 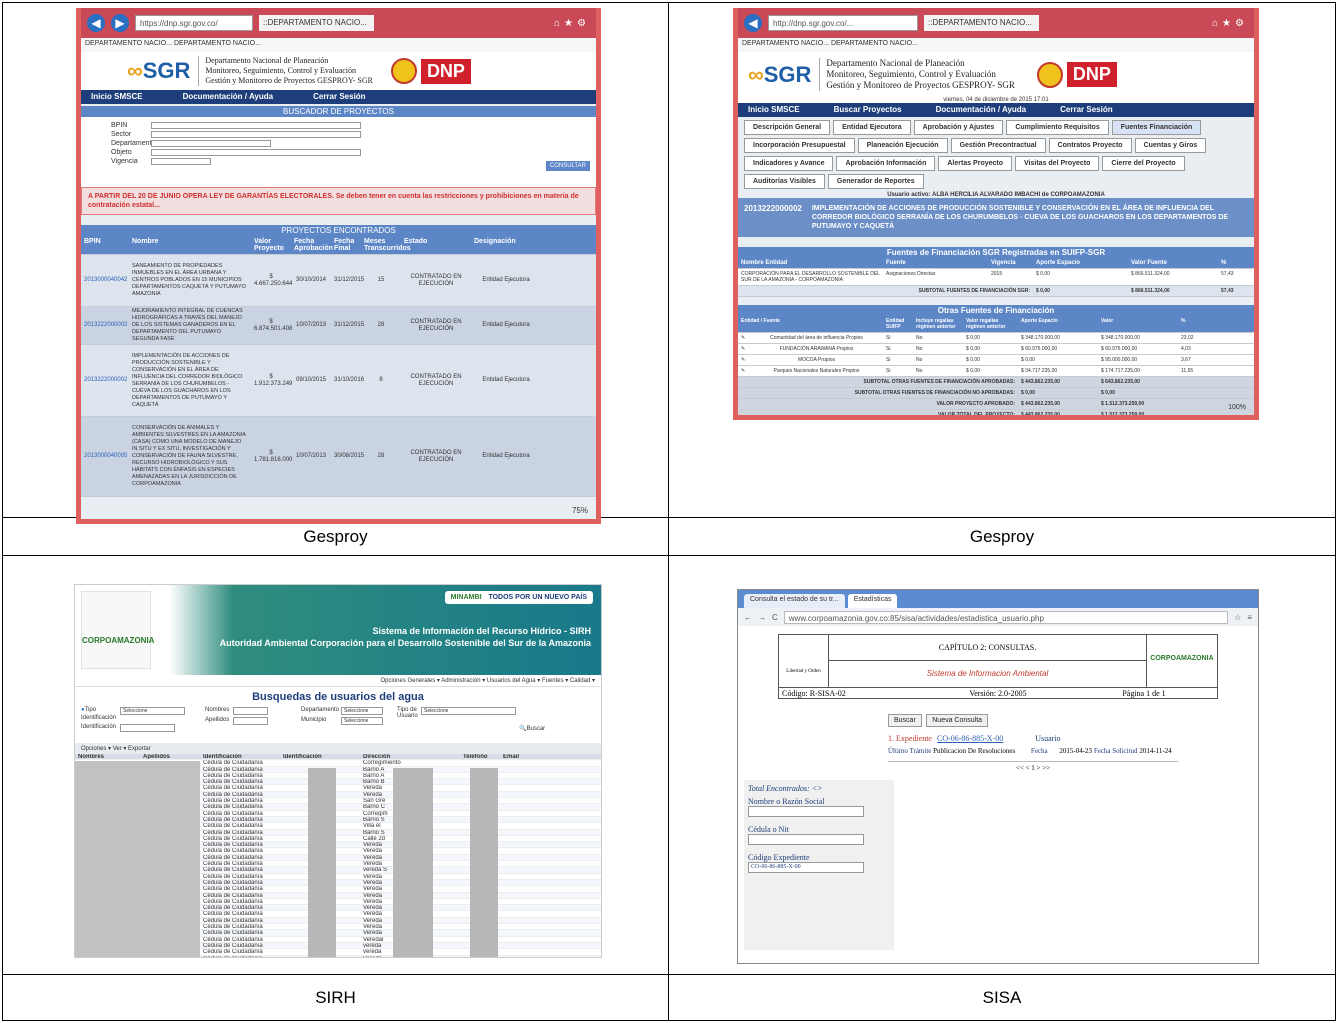 What do you see at coordinates (256, 125) in the screenshot?
I see `bpin-input` at bounding box center [256, 125].